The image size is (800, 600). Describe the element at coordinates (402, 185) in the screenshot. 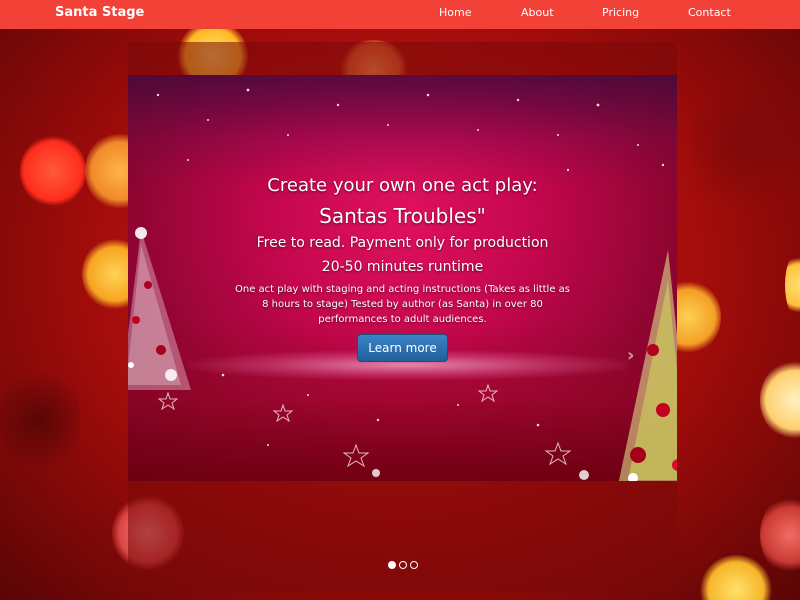

I see `slide-headline: Create your own one act play:` at that location.